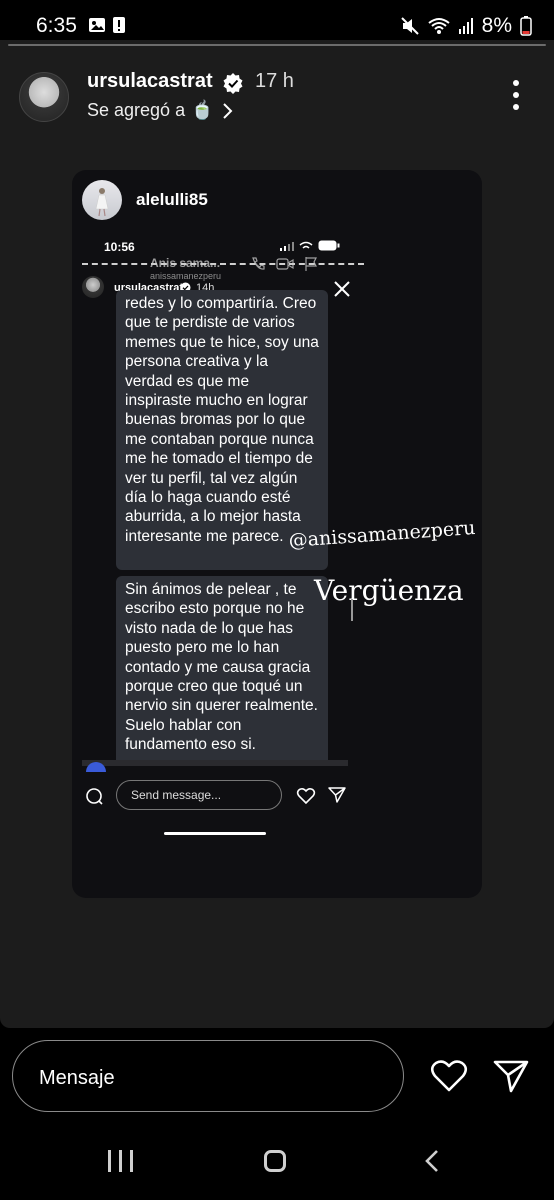 Image resolution: width=554 pixels, height=1200 pixels. Describe the element at coordinates (119, 247) in the screenshot. I see `shot-status-time: 10:56` at that location.